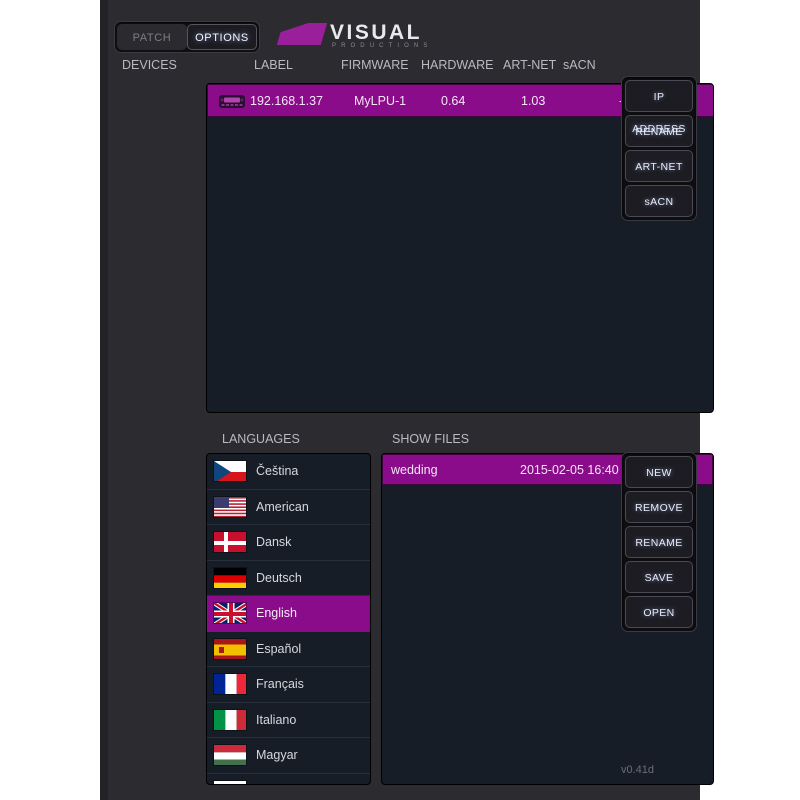 This screenshot has width=800, height=800. What do you see at coordinates (382, 46) in the screenshot?
I see `logo-subtitle: PRODUCTIONS` at bounding box center [382, 46].